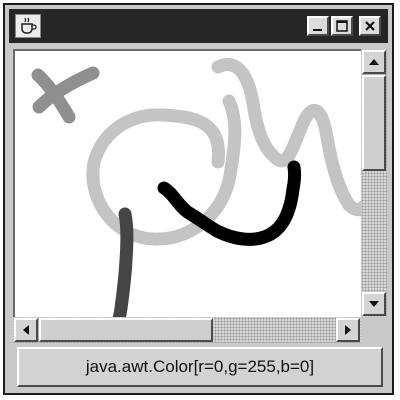 Image resolution: width=400 pixels, height=400 pixels. Describe the element at coordinates (126, 330) in the screenshot. I see `horizontal-scroll-thumb` at that location.